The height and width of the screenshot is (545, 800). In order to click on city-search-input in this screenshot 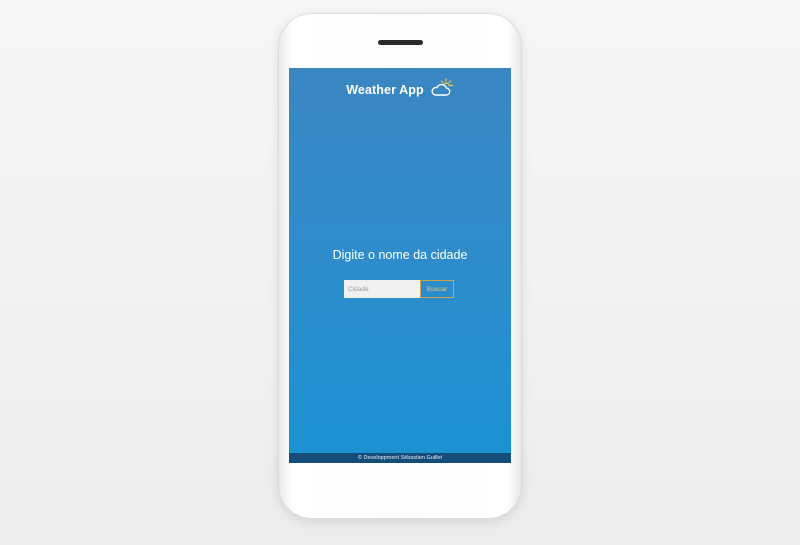, I will do `click(382, 289)`.